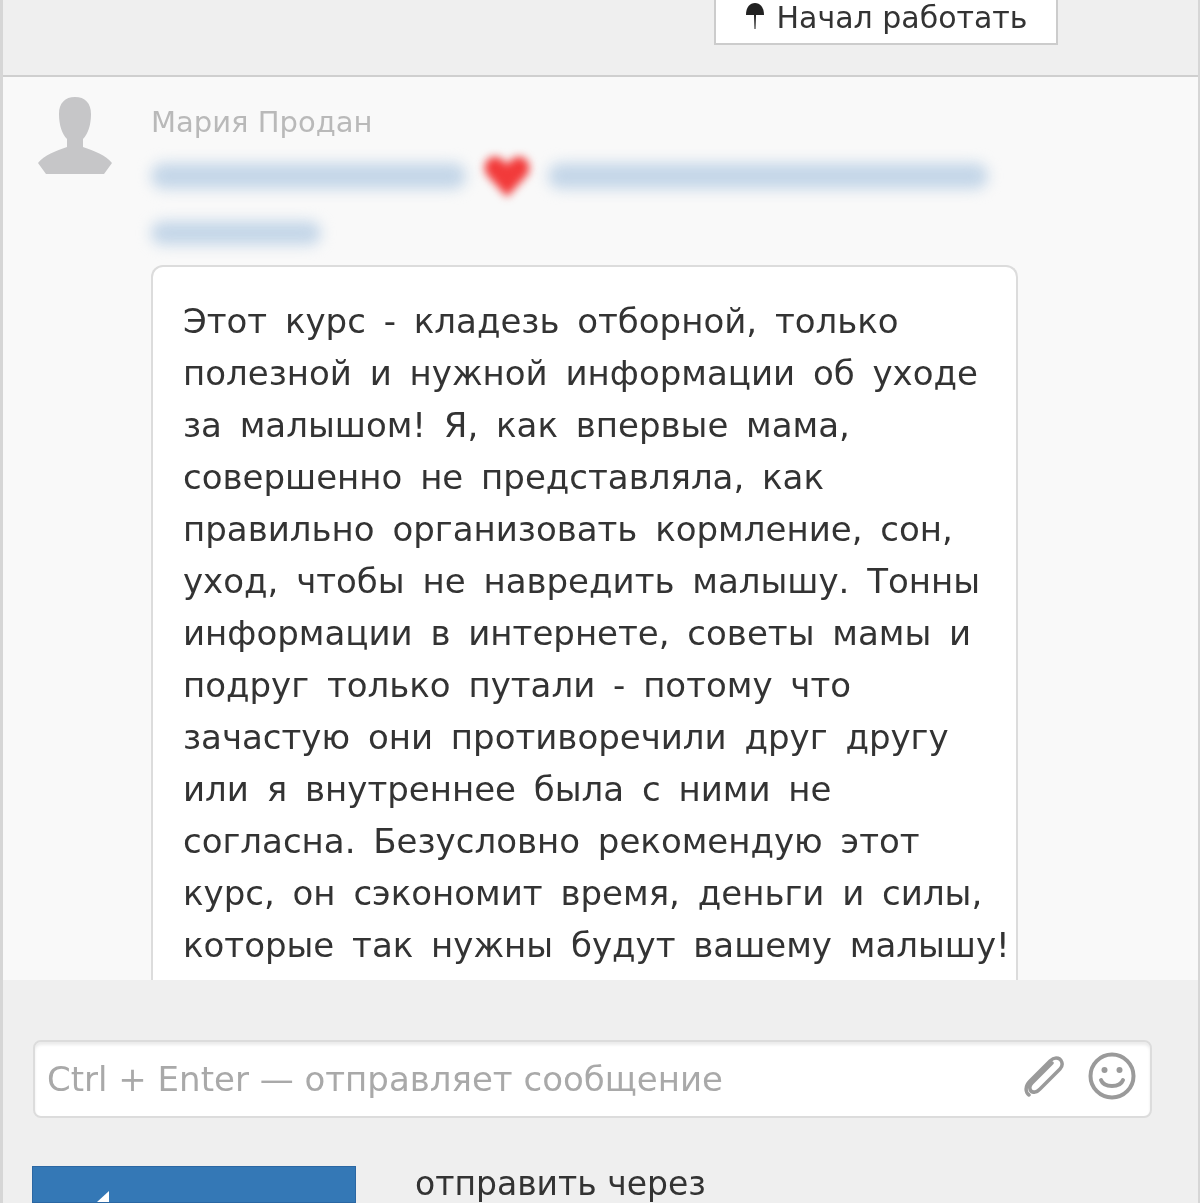 The width and height of the screenshot is (1200, 1203). What do you see at coordinates (262, 122) in the screenshot?
I see `author-name: Мария Продан` at bounding box center [262, 122].